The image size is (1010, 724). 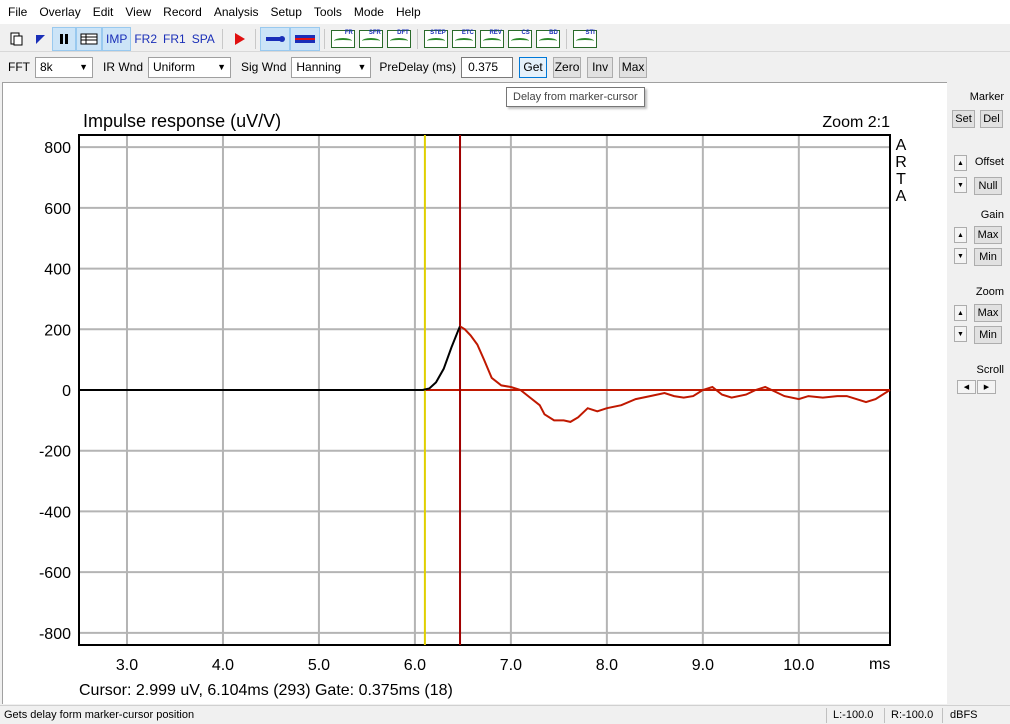 I want to click on zoom-min-button: Min, so click(x=988, y=335).